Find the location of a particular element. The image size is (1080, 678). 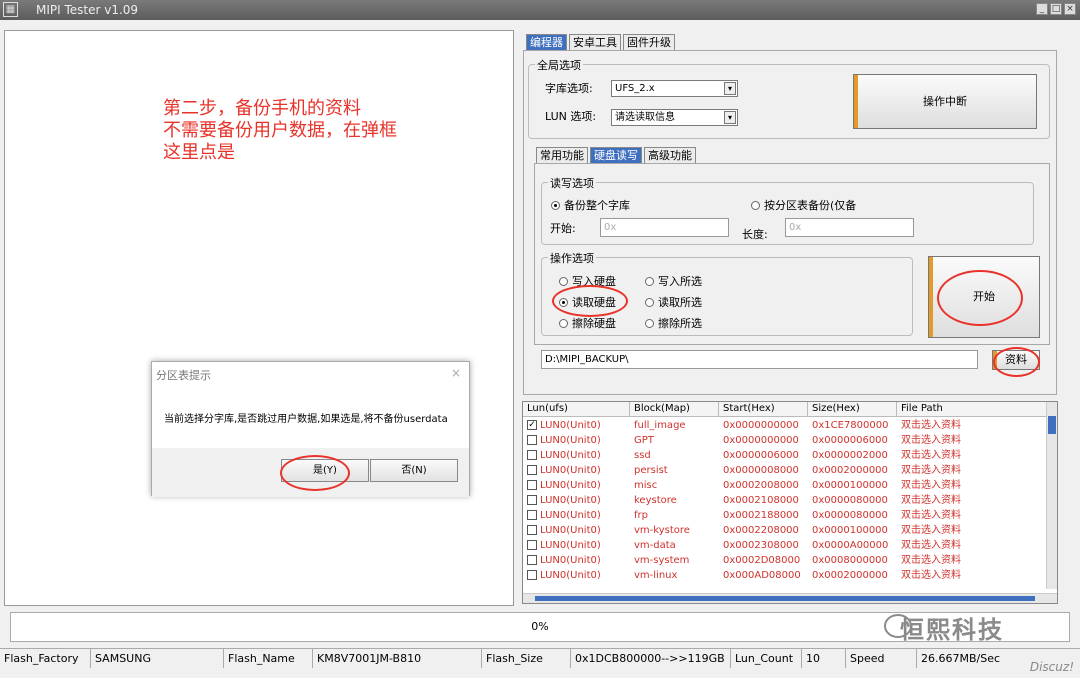

radio-read-selected: 读取所选 is located at coordinates (673, 302).